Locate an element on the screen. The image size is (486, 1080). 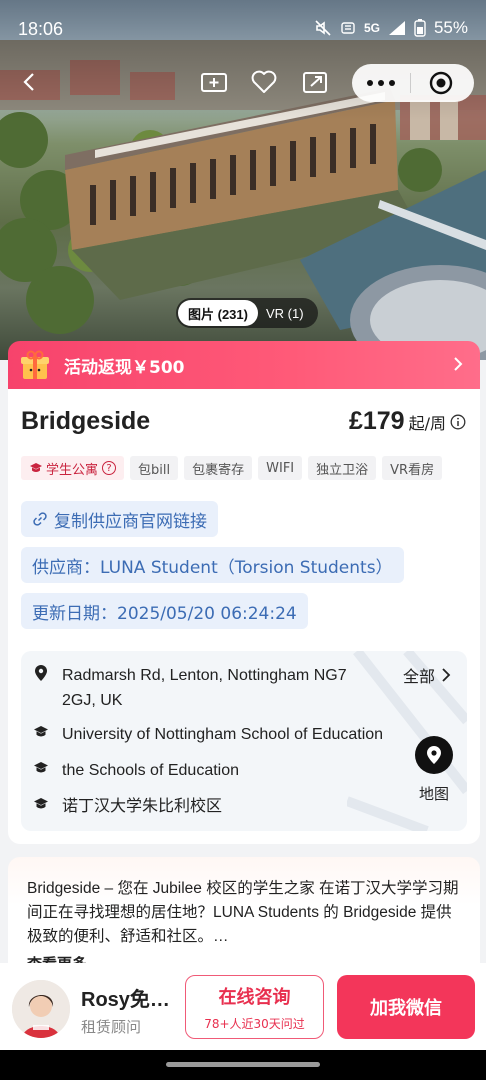
map-button: 地图 is located at coordinates (434, 770).